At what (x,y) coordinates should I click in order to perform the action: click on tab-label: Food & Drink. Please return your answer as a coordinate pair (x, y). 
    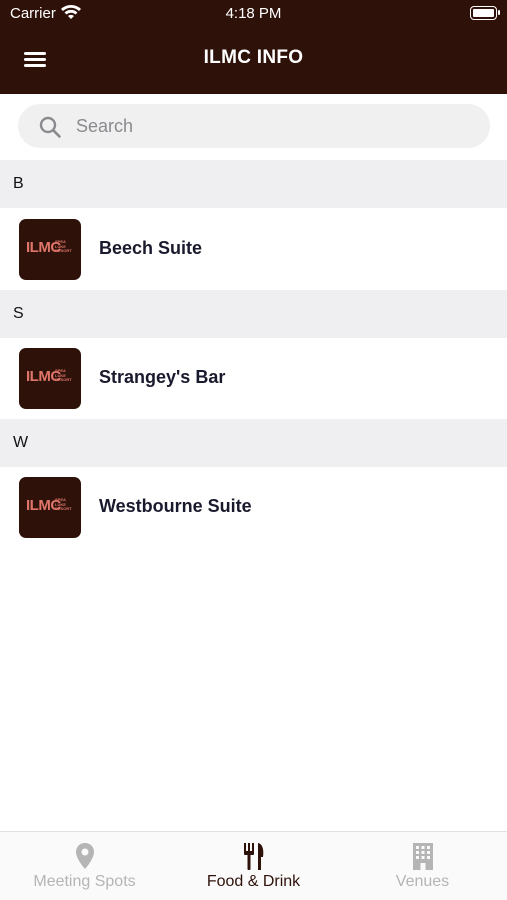
    Looking at the image, I should click on (253, 881).